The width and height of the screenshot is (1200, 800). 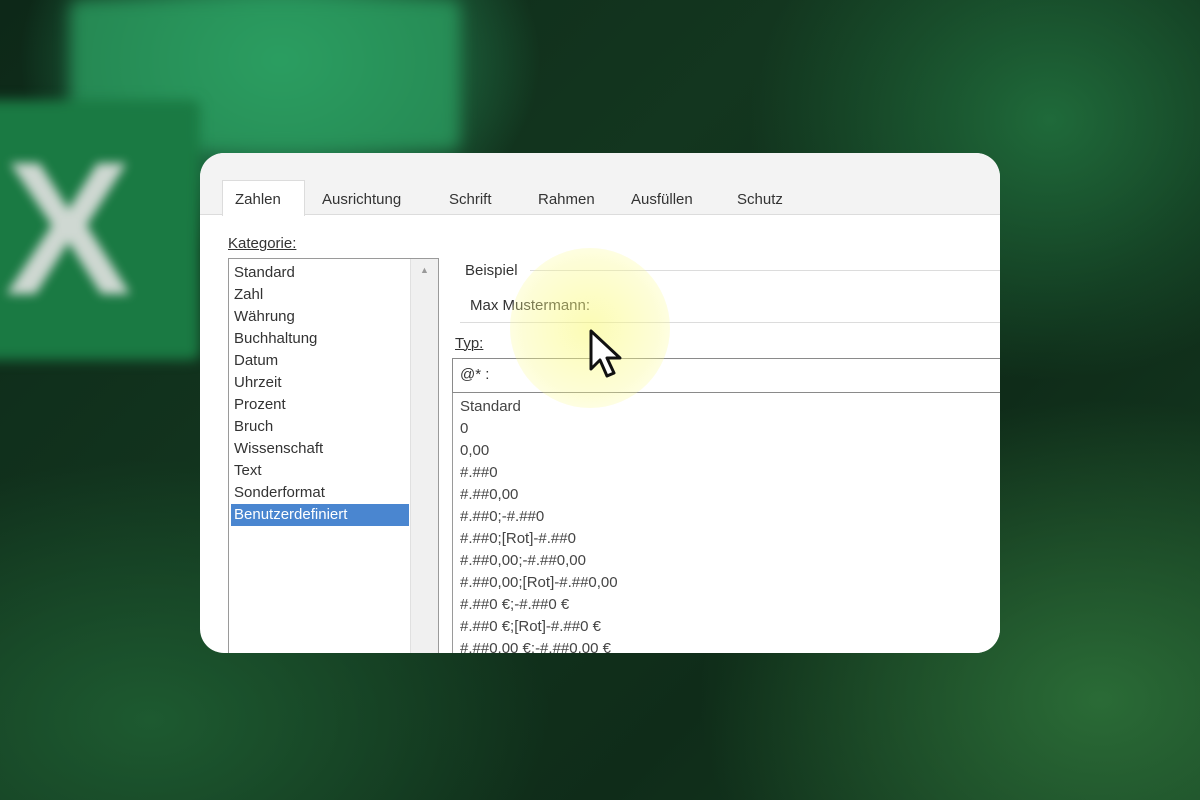 What do you see at coordinates (320, 427) in the screenshot?
I see `category-item: Bruch` at bounding box center [320, 427].